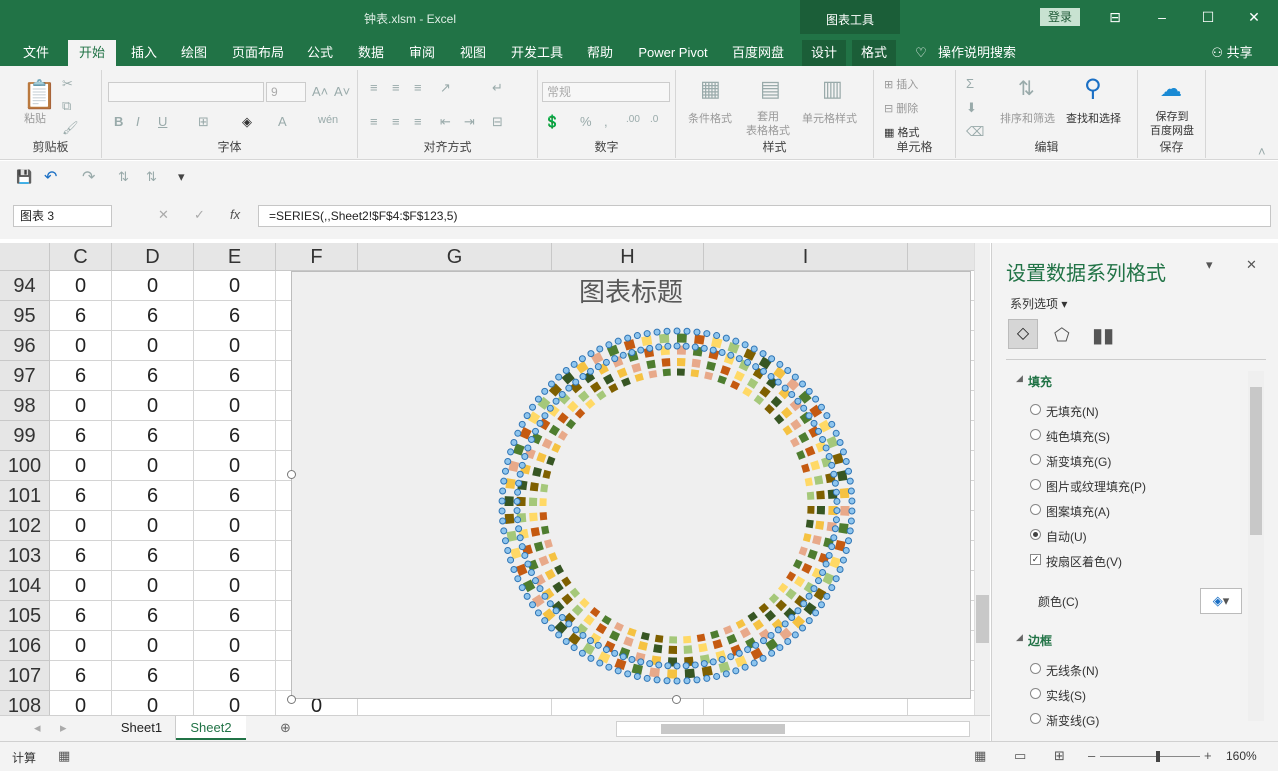 The width and height of the screenshot is (1278, 771). I want to click on tab-baidu-netdisk: 百度网盘, so click(758, 53).